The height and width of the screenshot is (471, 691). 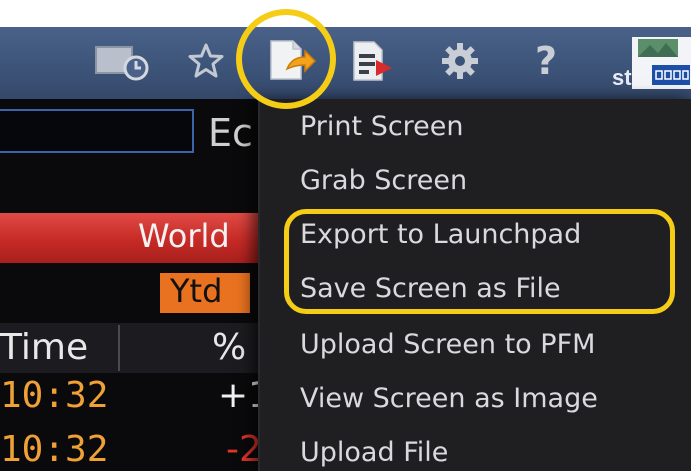 I want to click on help-glyph: ?, so click(x=546, y=61).